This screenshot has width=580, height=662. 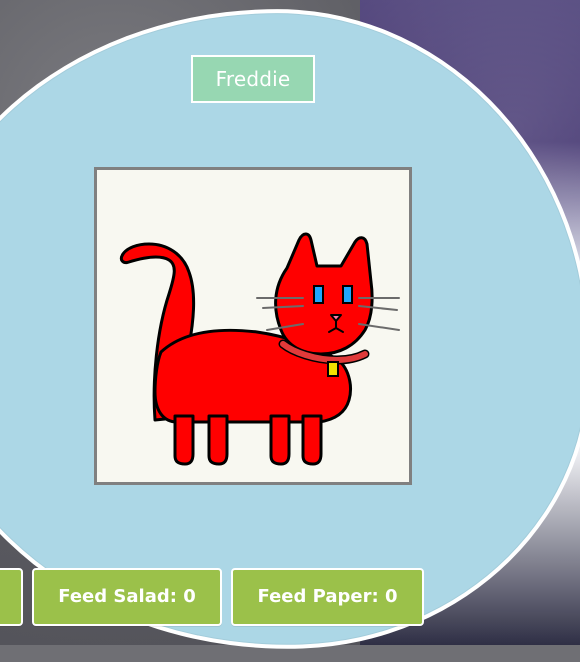 What do you see at coordinates (333, 369) in the screenshot?
I see `cat-bell` at bounding box center [333, 369].